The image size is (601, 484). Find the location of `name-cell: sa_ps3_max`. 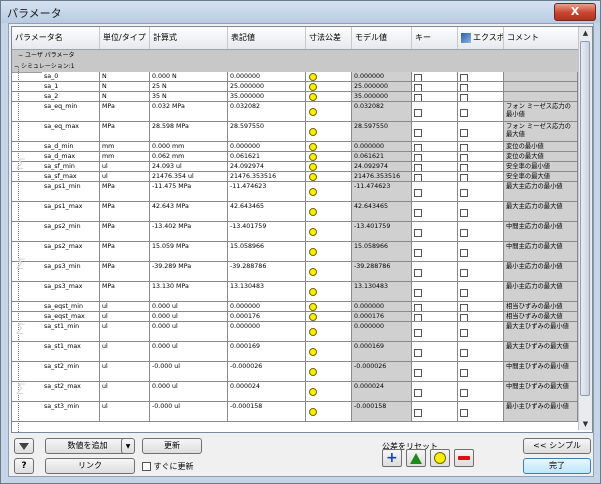

name-cell: sa_ps3_max is located at coordinates (71, 291).